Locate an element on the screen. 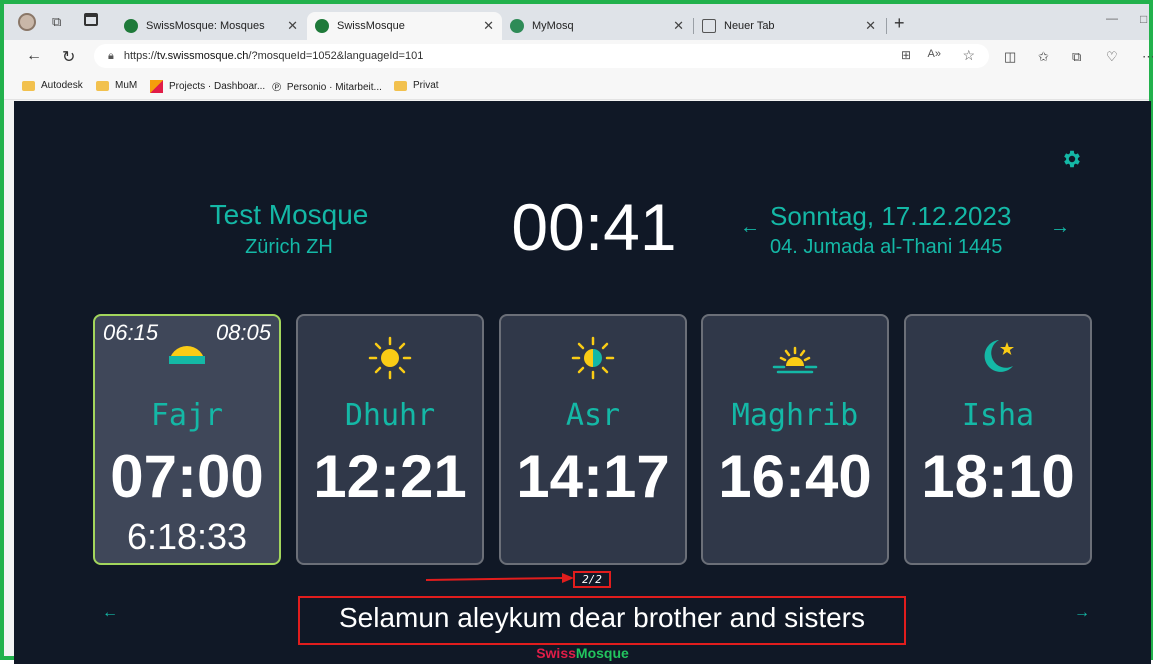 The image size is (1153, 664). app-available-icon: ⊞ is located at coordinates (906, 55).